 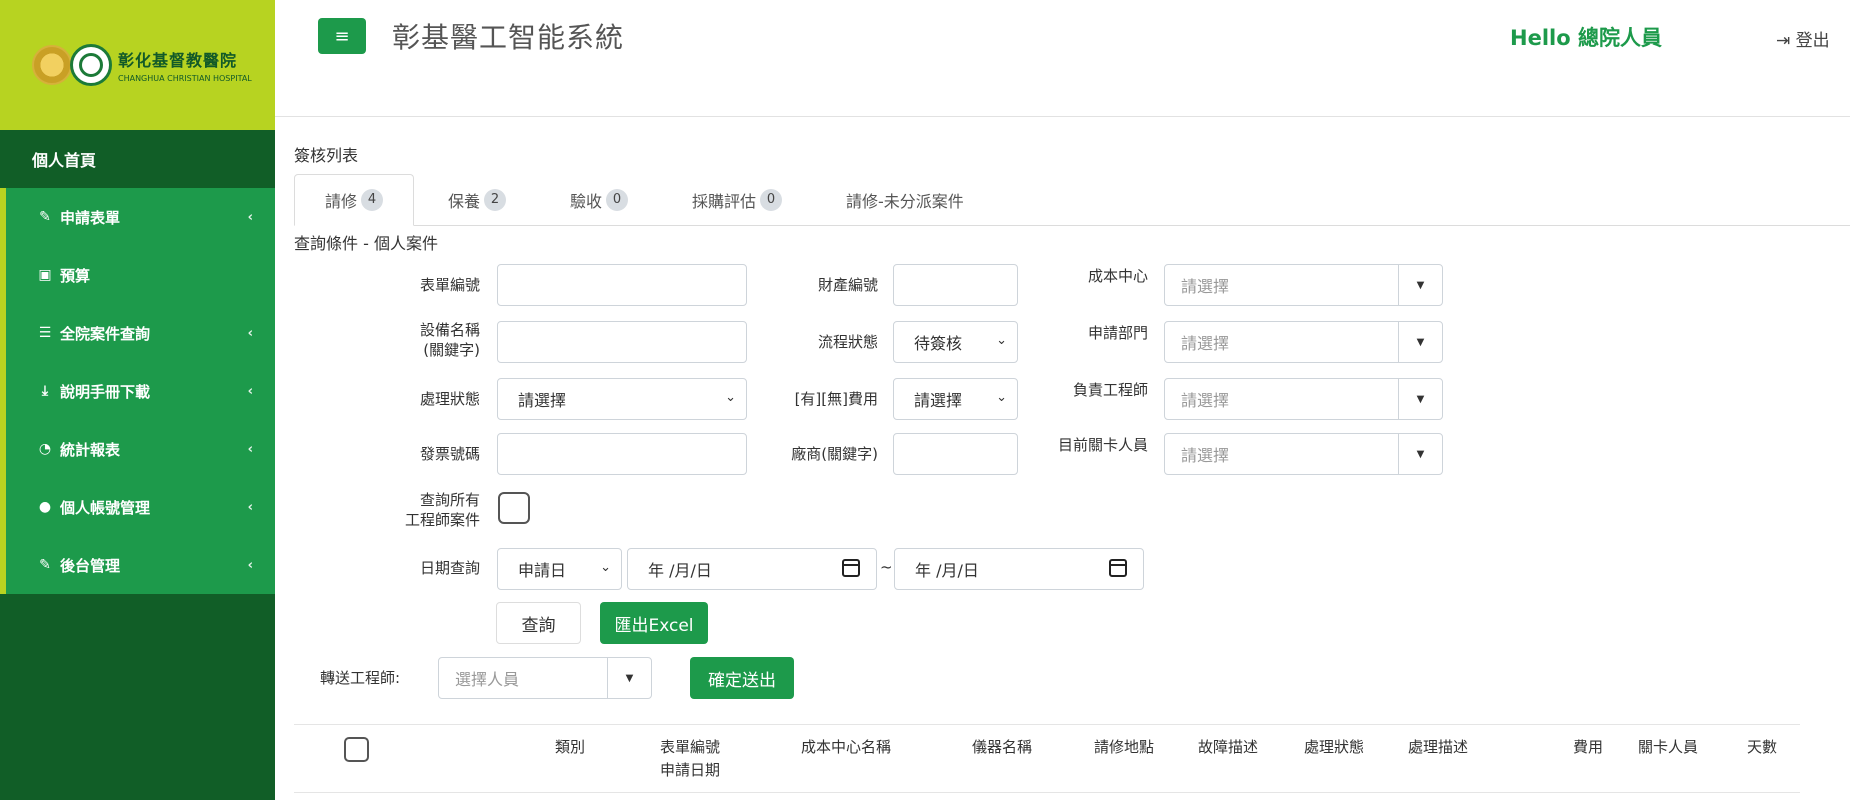 I want to click on col-days: 天數, so click(x=1762, y=747).